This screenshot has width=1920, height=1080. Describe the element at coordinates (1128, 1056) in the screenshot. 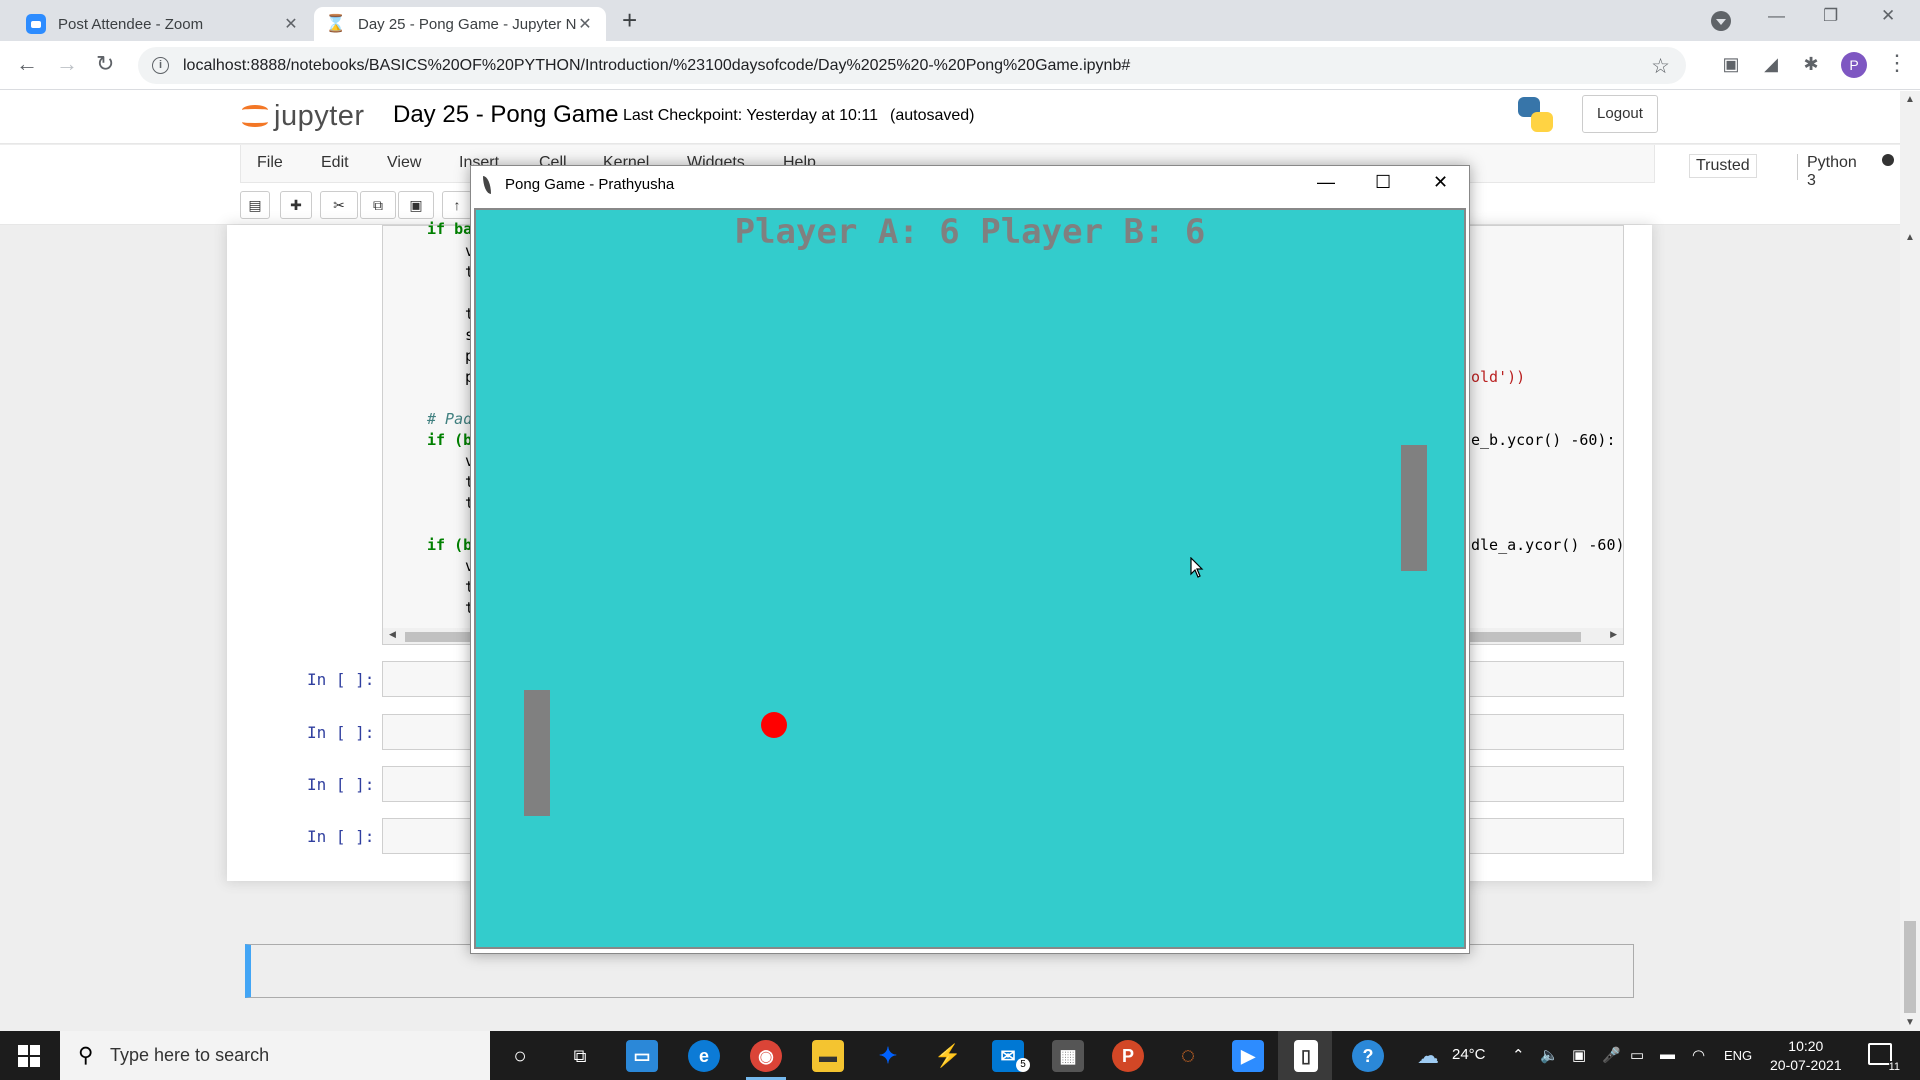

I see `powerpoint-icon: P` at that location.